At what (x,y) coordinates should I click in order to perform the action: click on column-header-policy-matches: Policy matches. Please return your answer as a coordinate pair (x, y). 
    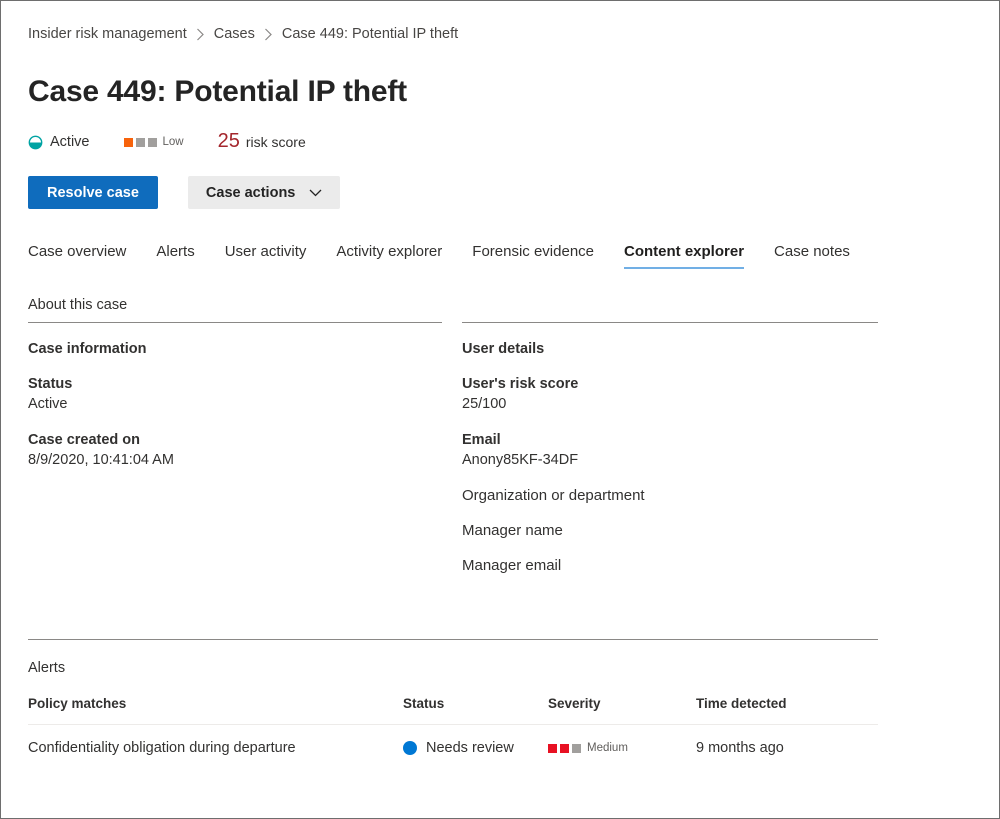
    Looking at the image, I should click on (215, 710).